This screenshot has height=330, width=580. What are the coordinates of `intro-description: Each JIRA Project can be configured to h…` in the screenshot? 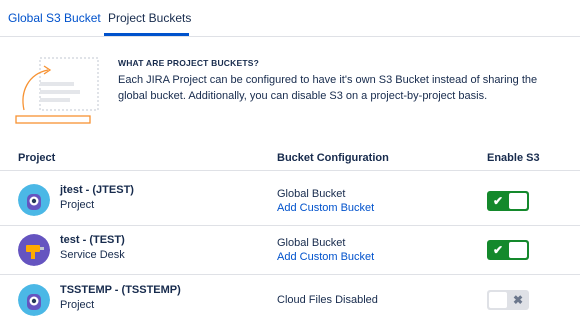 It's located at (328, 88).